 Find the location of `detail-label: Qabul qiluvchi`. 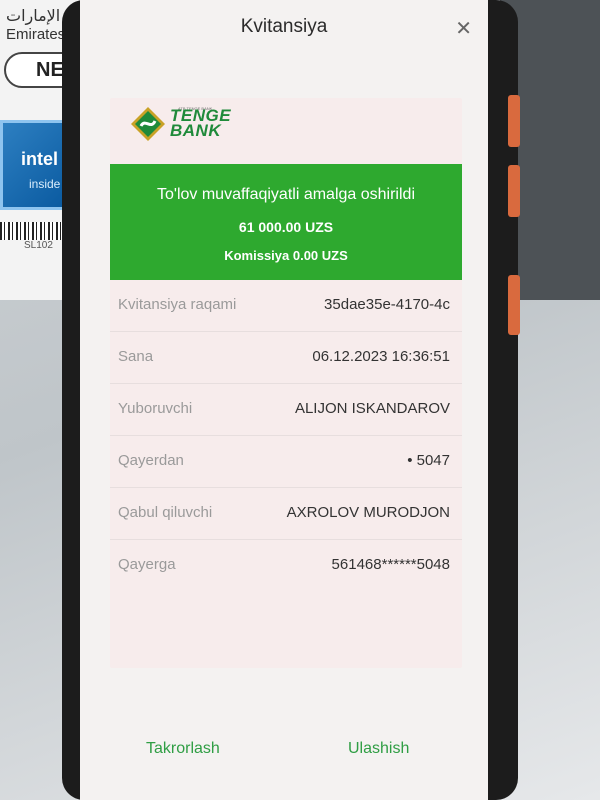

detail-label: Qabul qiluvchi is located at coordinates (165, 512).